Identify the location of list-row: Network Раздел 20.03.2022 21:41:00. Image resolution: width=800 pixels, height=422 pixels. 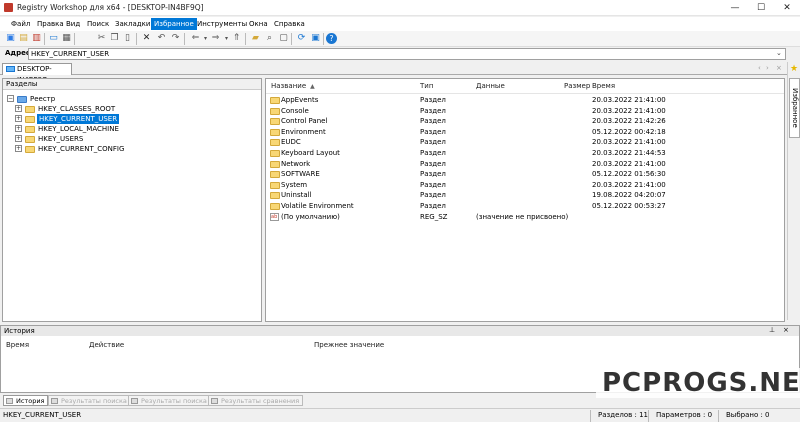
(525, 164).